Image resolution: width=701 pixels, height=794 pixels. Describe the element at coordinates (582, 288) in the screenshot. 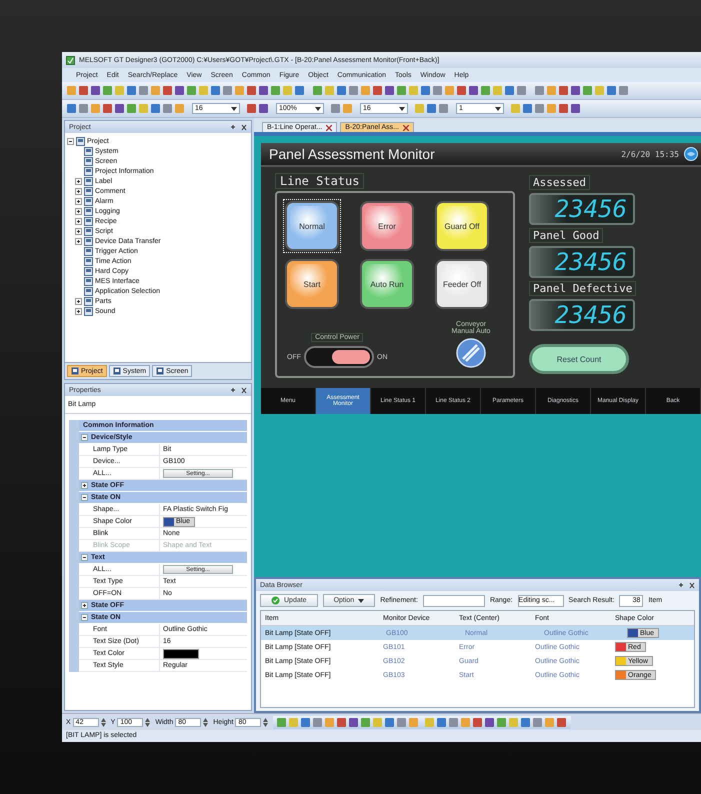

I see `counter-label: Panel Defective` at that location.